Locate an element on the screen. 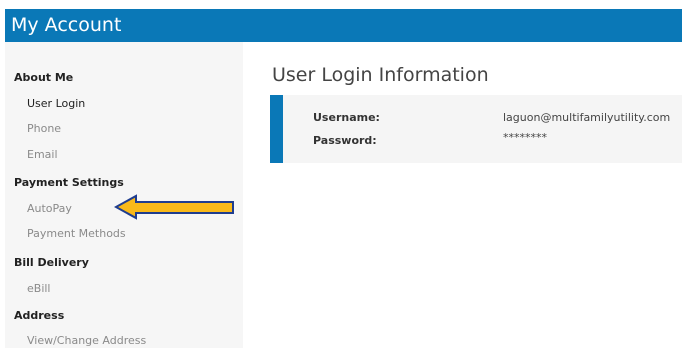 This screenshot has height=348, width=682. username-value: laguon@multifamilyutility.com is located at coordinates (587, 117).